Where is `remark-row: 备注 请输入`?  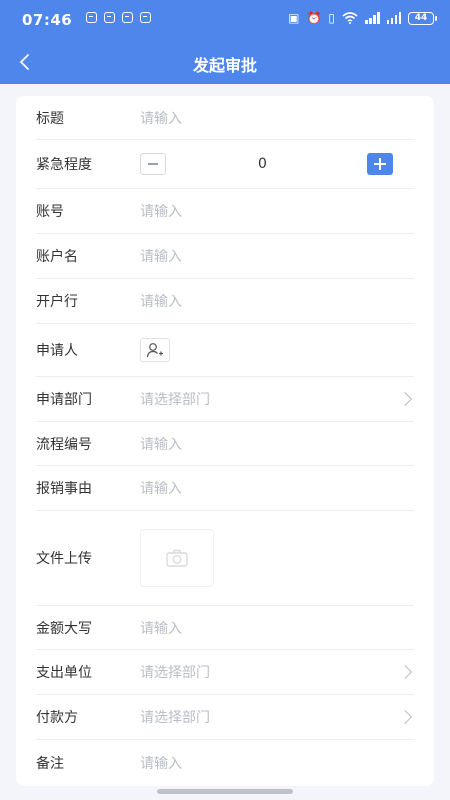
remark-row: 备注 请输入 is located at coordinates (225, 762).